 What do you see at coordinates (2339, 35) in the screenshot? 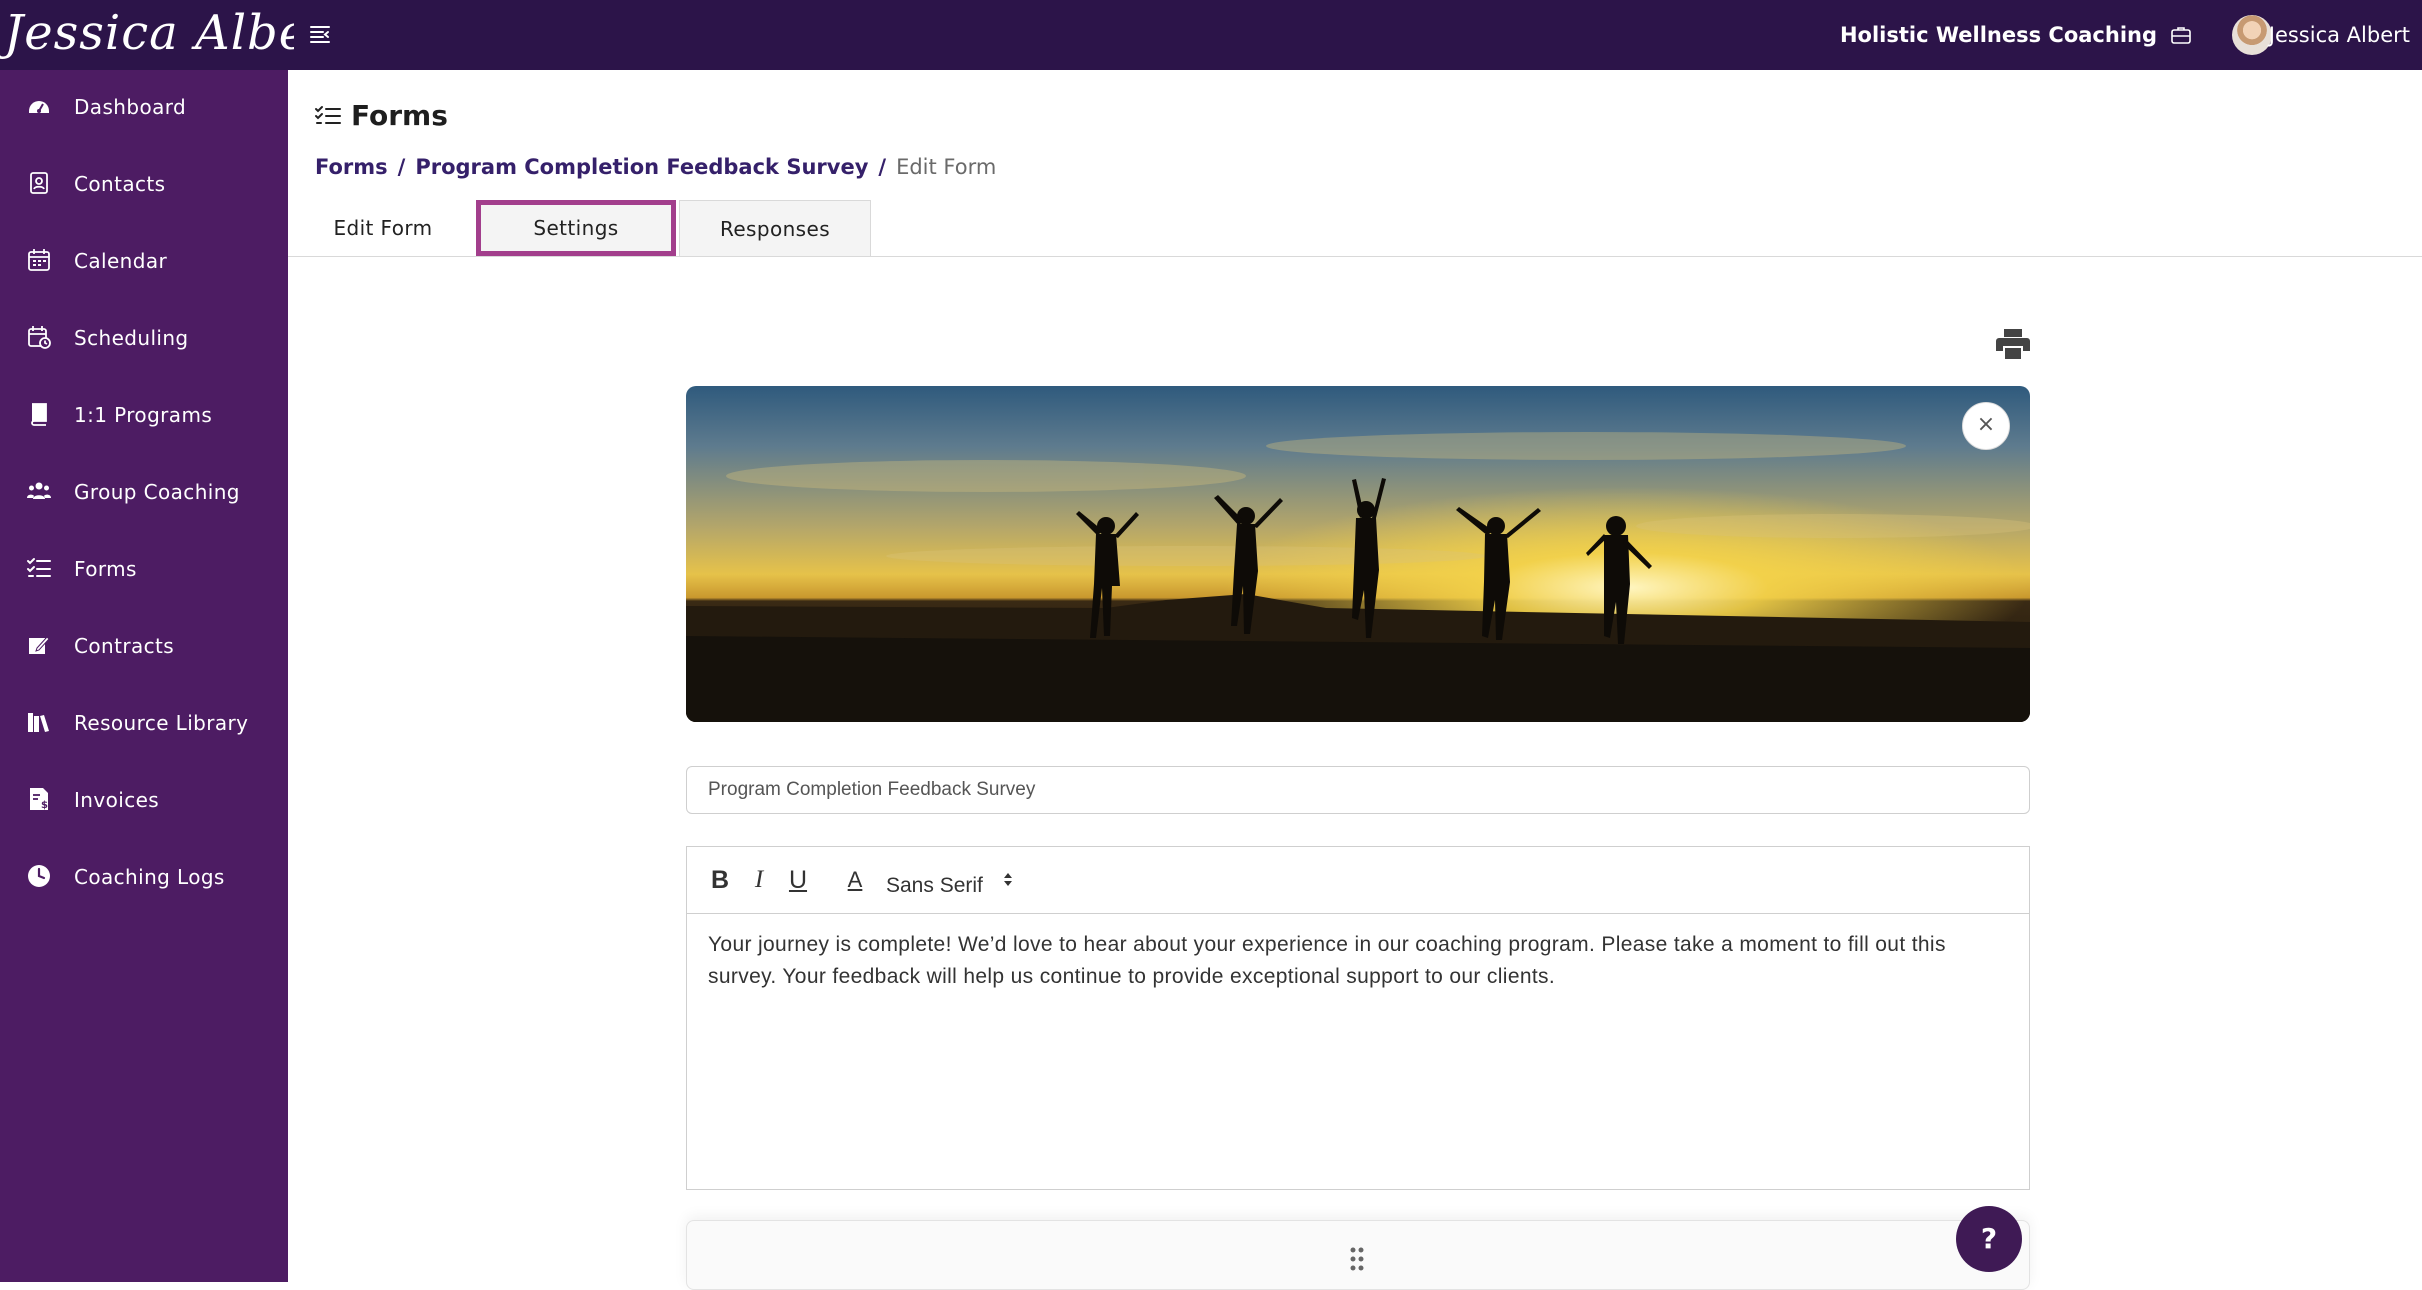
I see `user-name: Jessica Albert` at bounding box center [2339, 35].